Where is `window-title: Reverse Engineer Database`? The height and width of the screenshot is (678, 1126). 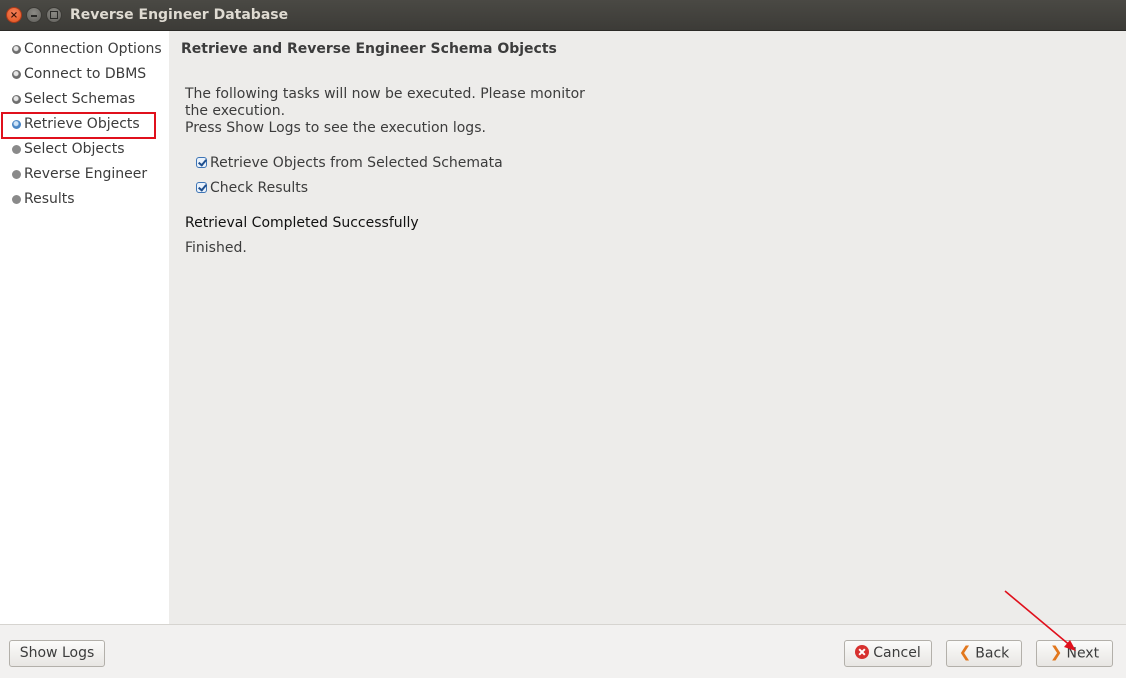
window-title: Reverse Engineer Database is located at coordinates (179, 15).